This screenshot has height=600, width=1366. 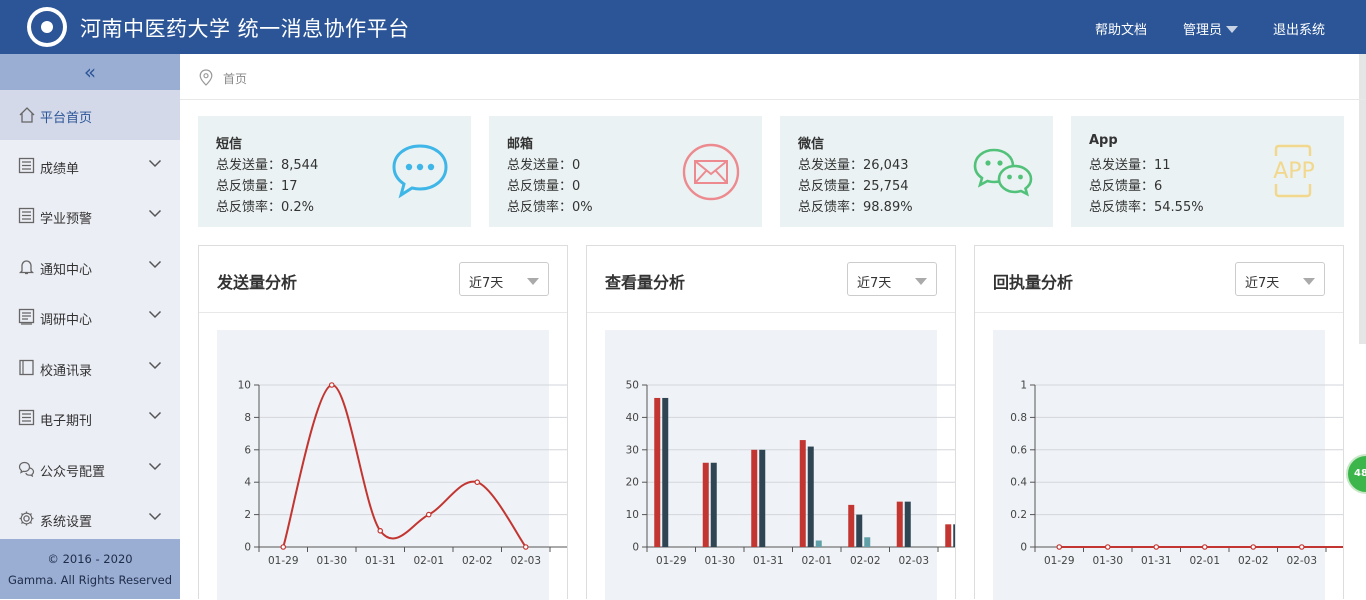 What do you see at coordinates (711, 172) in the screenshot?
I see `mail-icon` at bounding box center [711, 172].